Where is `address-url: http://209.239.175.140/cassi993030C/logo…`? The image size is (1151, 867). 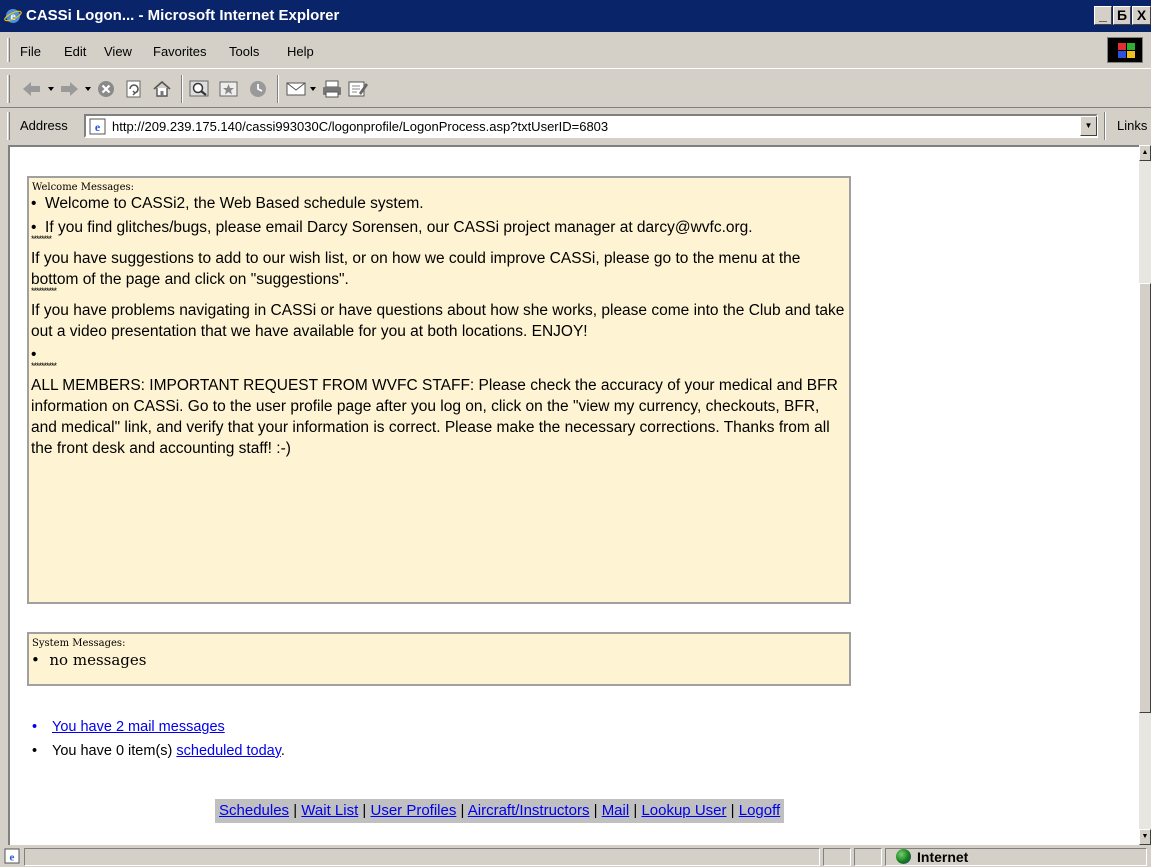 address-url: http://209.239.175.140/cassi993030C/logo… is located at coordinates (360, 126).